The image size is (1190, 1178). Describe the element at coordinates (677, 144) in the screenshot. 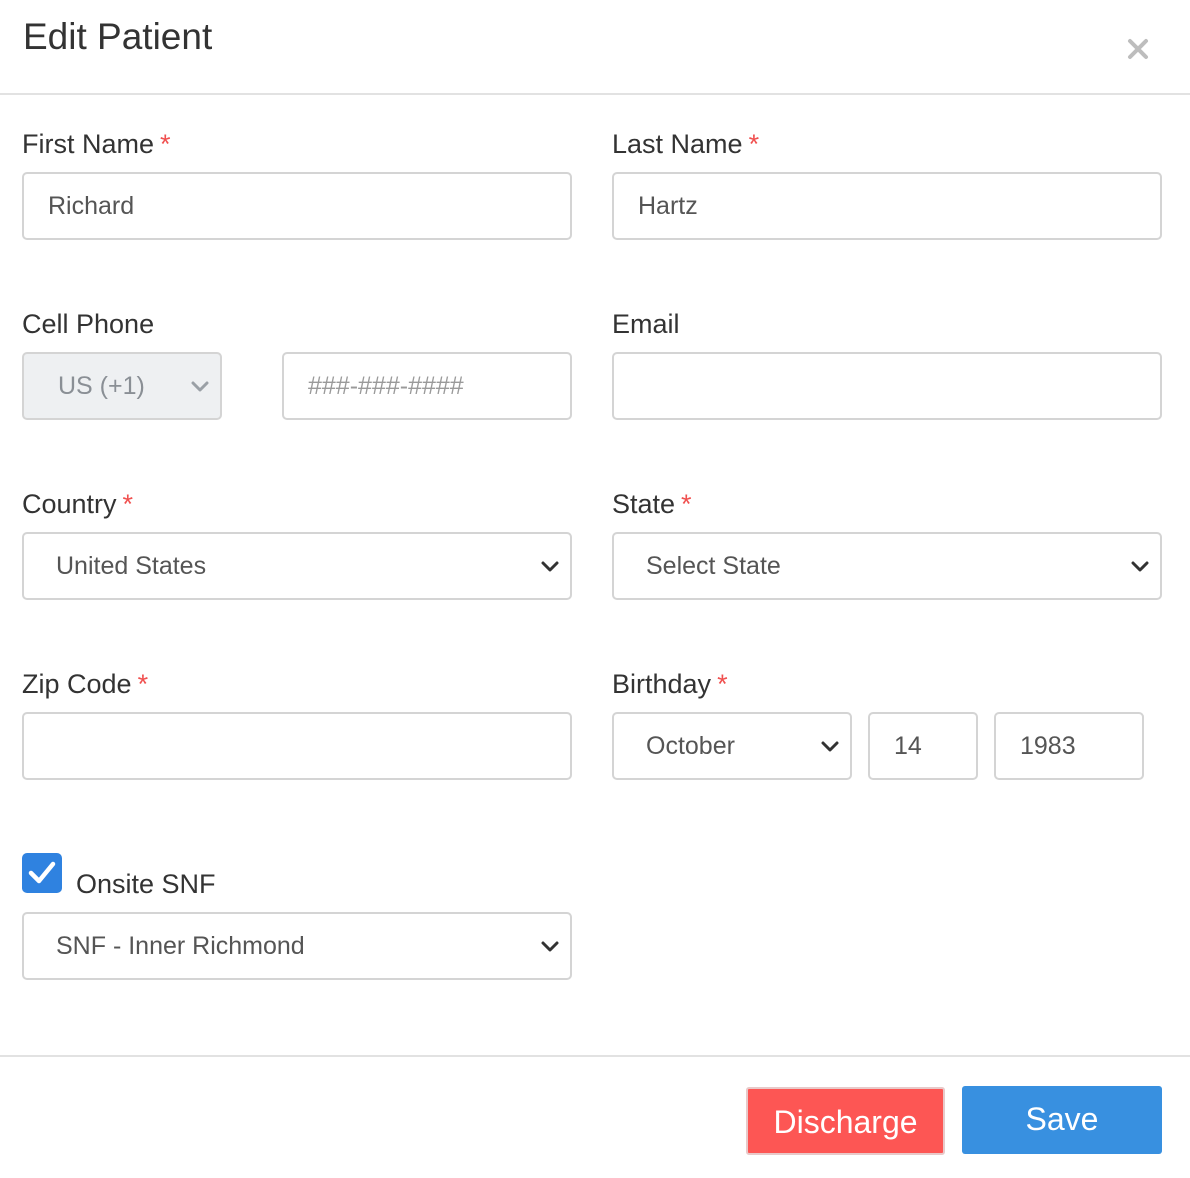

I see `last-name-label-text: Last Name` at that location.